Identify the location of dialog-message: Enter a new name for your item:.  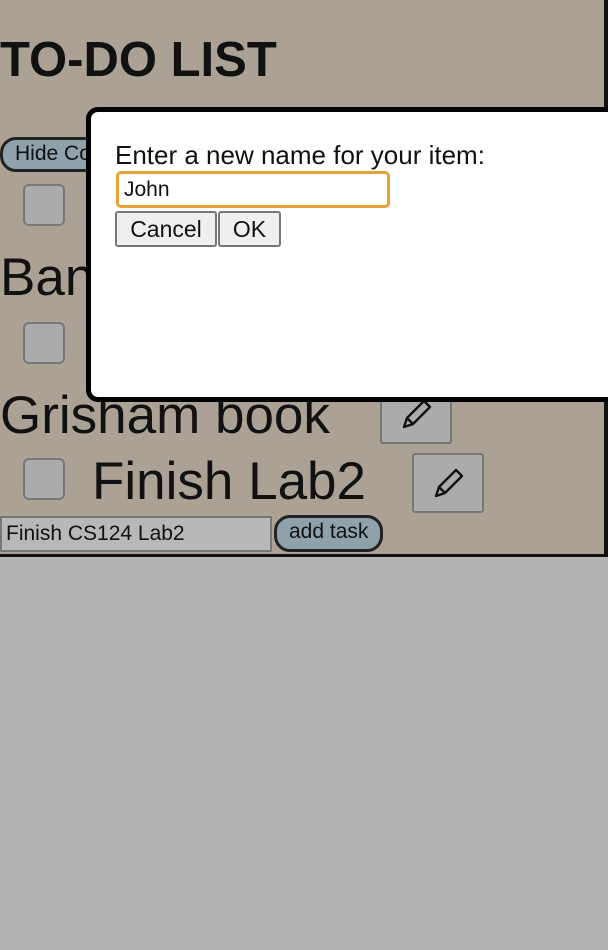
(300, 155).